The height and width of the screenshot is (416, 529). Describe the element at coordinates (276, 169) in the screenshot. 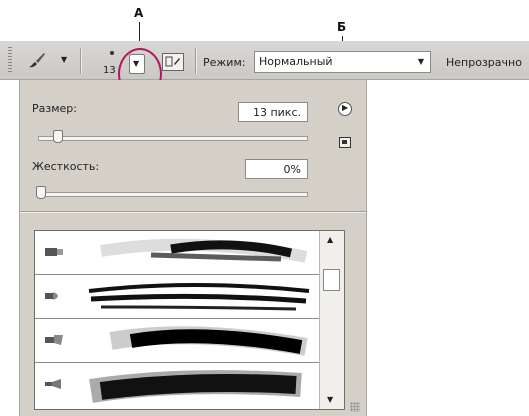

I see `hardness-field: 0%` at that location.